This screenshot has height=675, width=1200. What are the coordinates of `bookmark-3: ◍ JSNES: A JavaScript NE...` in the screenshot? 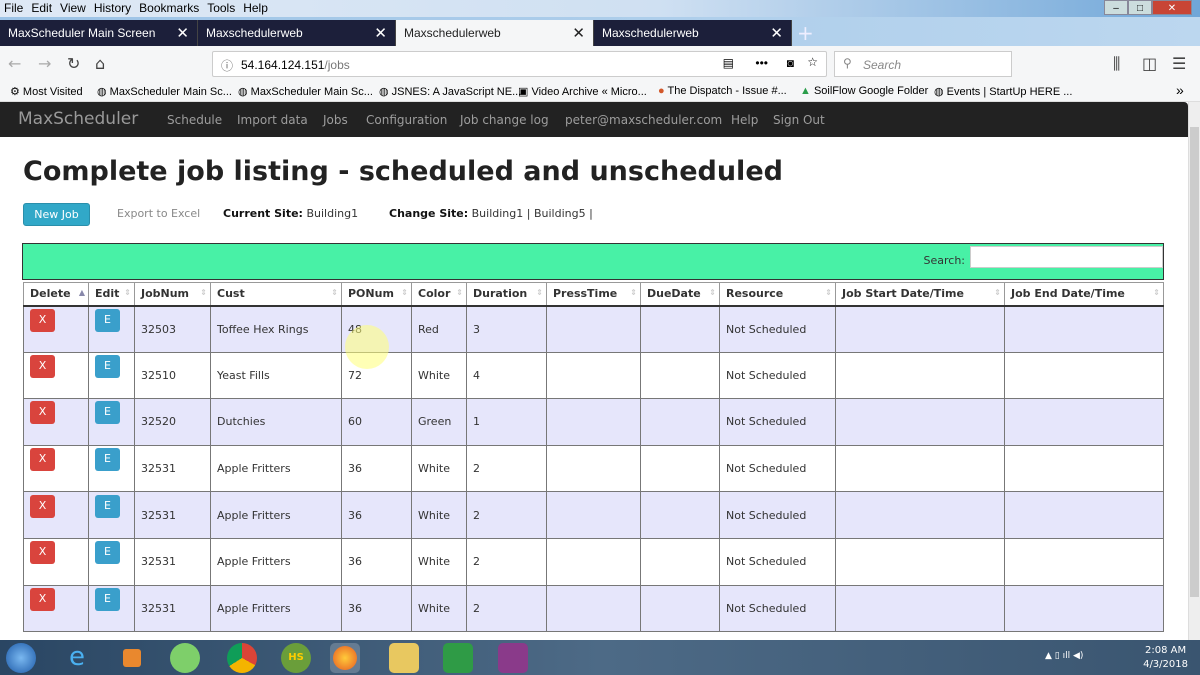 It's located at (450, 91).